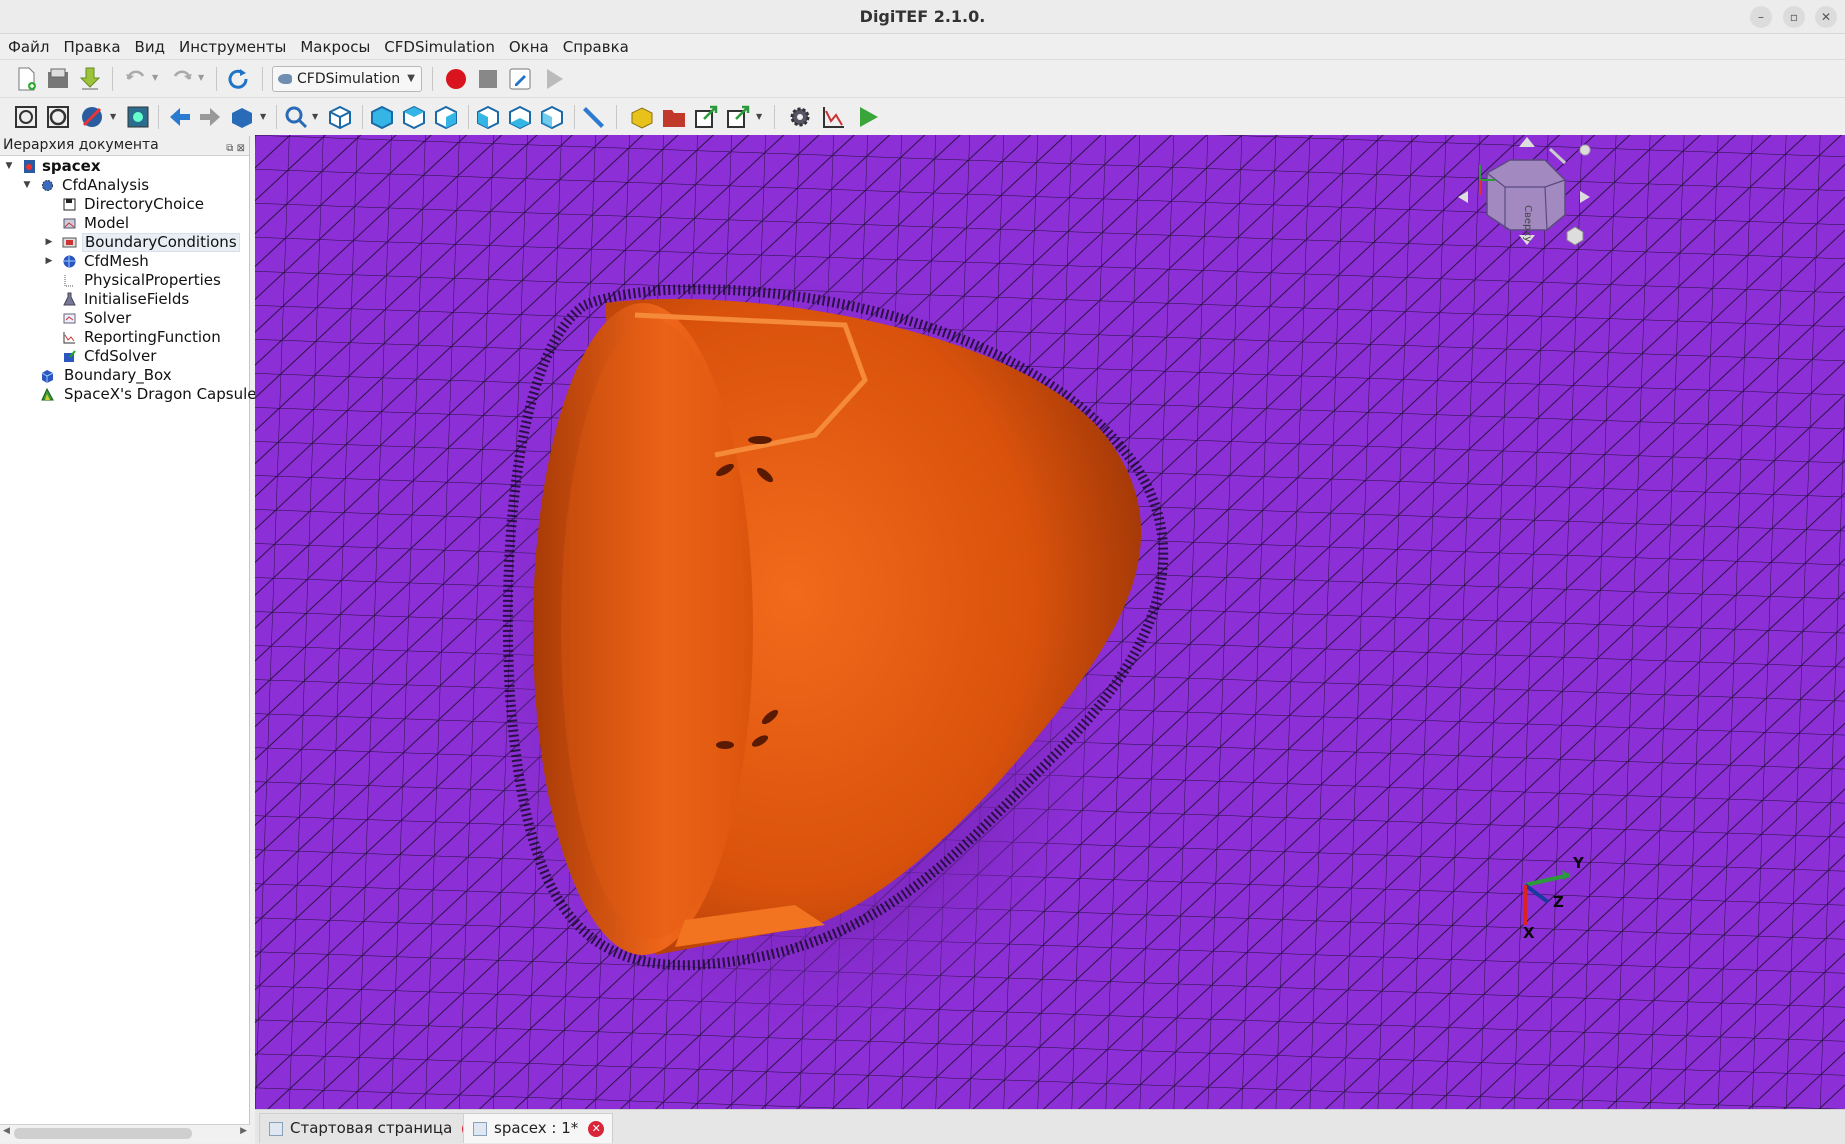 The image size is (1845, 1144). What do you see at coordinates (232, 47) in the screenshot?
I see `menu-tools: Инструменты` at bounding box center [232, 47].